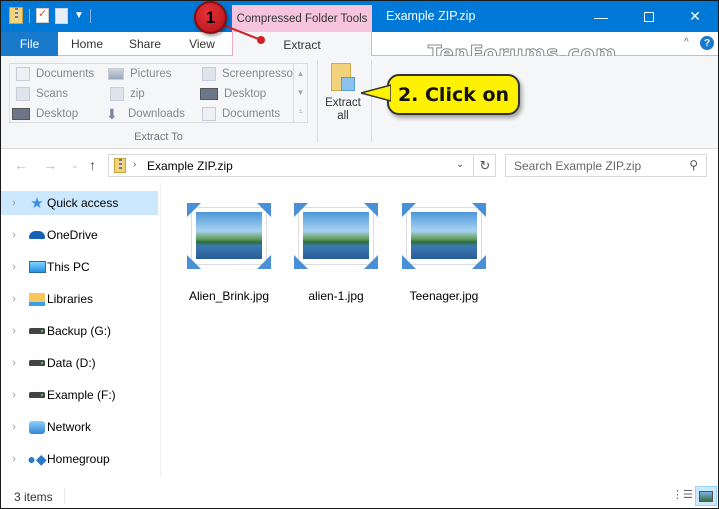 The image size is (719, 509). Describe the element at coordinates (42, 94) in the screenshot. I see `extract-to-scans: Scans` at that location.